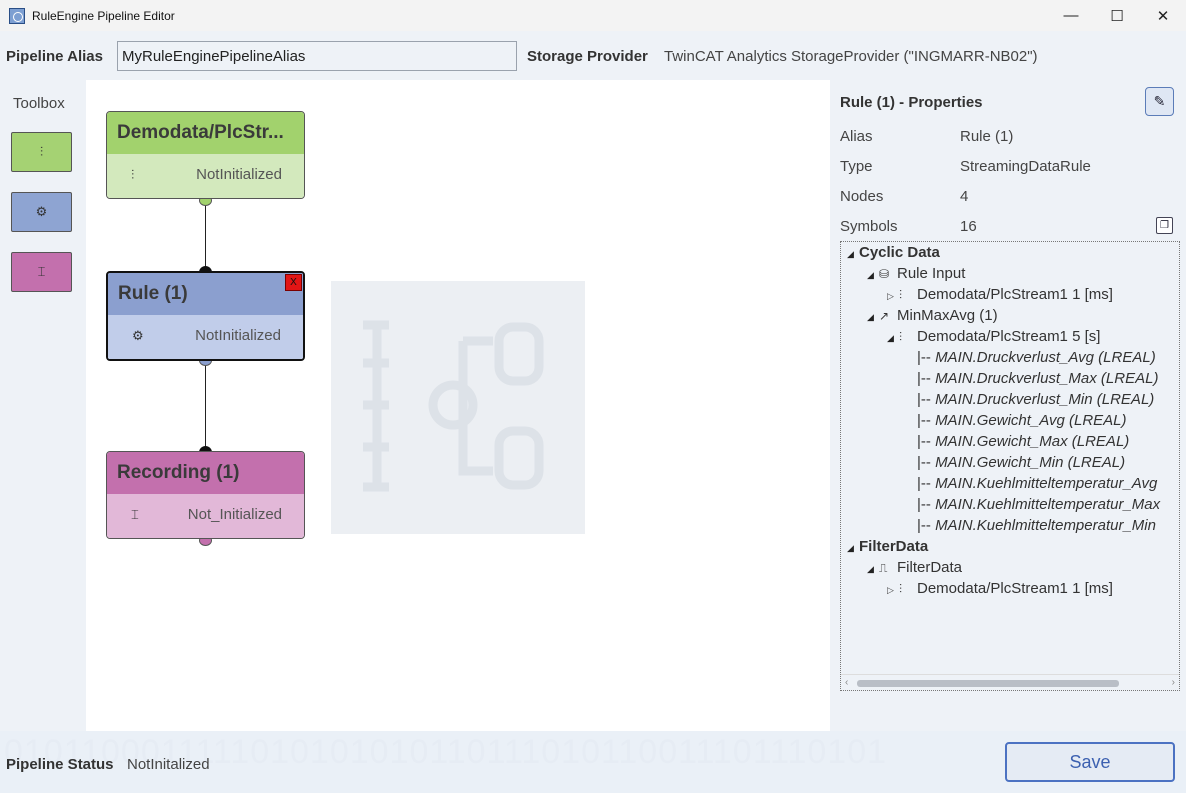 This screenshot has width=1186, height=793. I want to click on maximize-button: ☐, so click(1117, 15).